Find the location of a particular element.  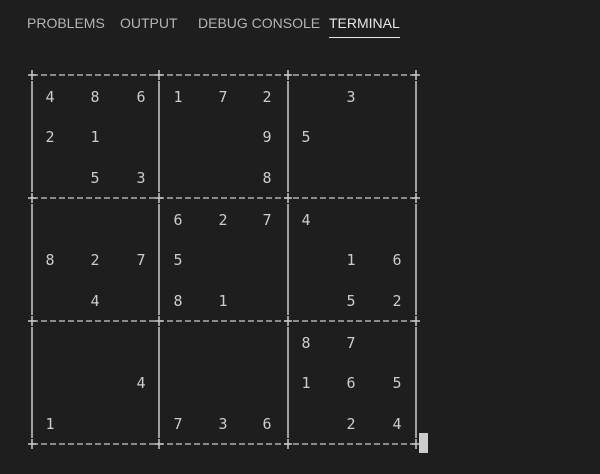

tab-label: OUTPUT is located at coordinates (149, 23).